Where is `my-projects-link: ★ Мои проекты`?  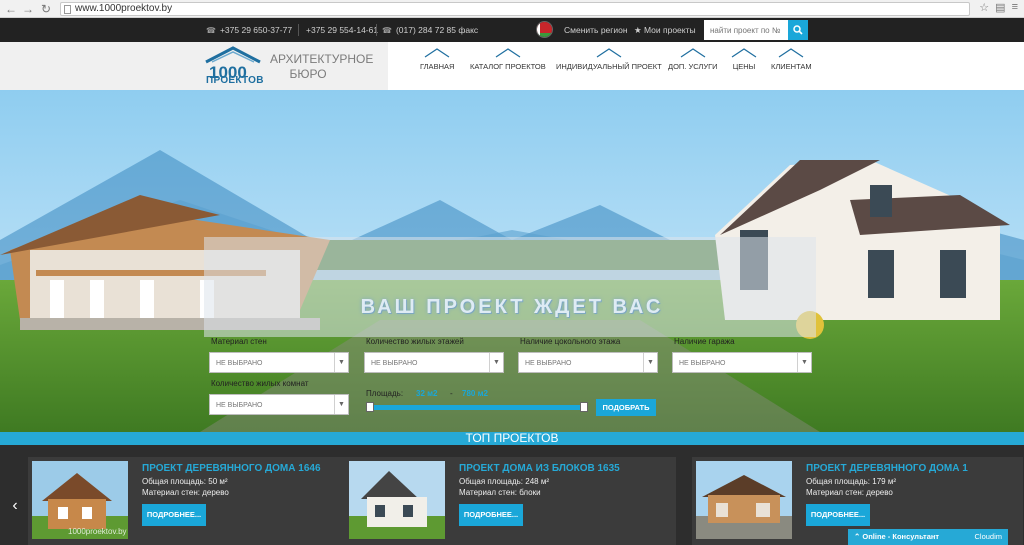
my-projects-link: ★ Мои проекты is located at coordinates (665, 30).